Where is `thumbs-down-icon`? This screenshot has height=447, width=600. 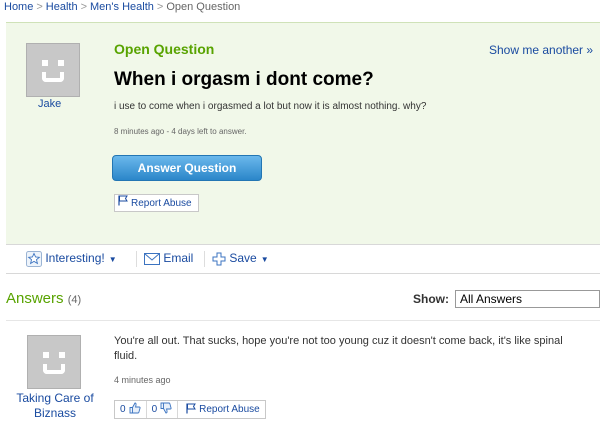
thumbs-down-icon is located at coordinates (164, 409).